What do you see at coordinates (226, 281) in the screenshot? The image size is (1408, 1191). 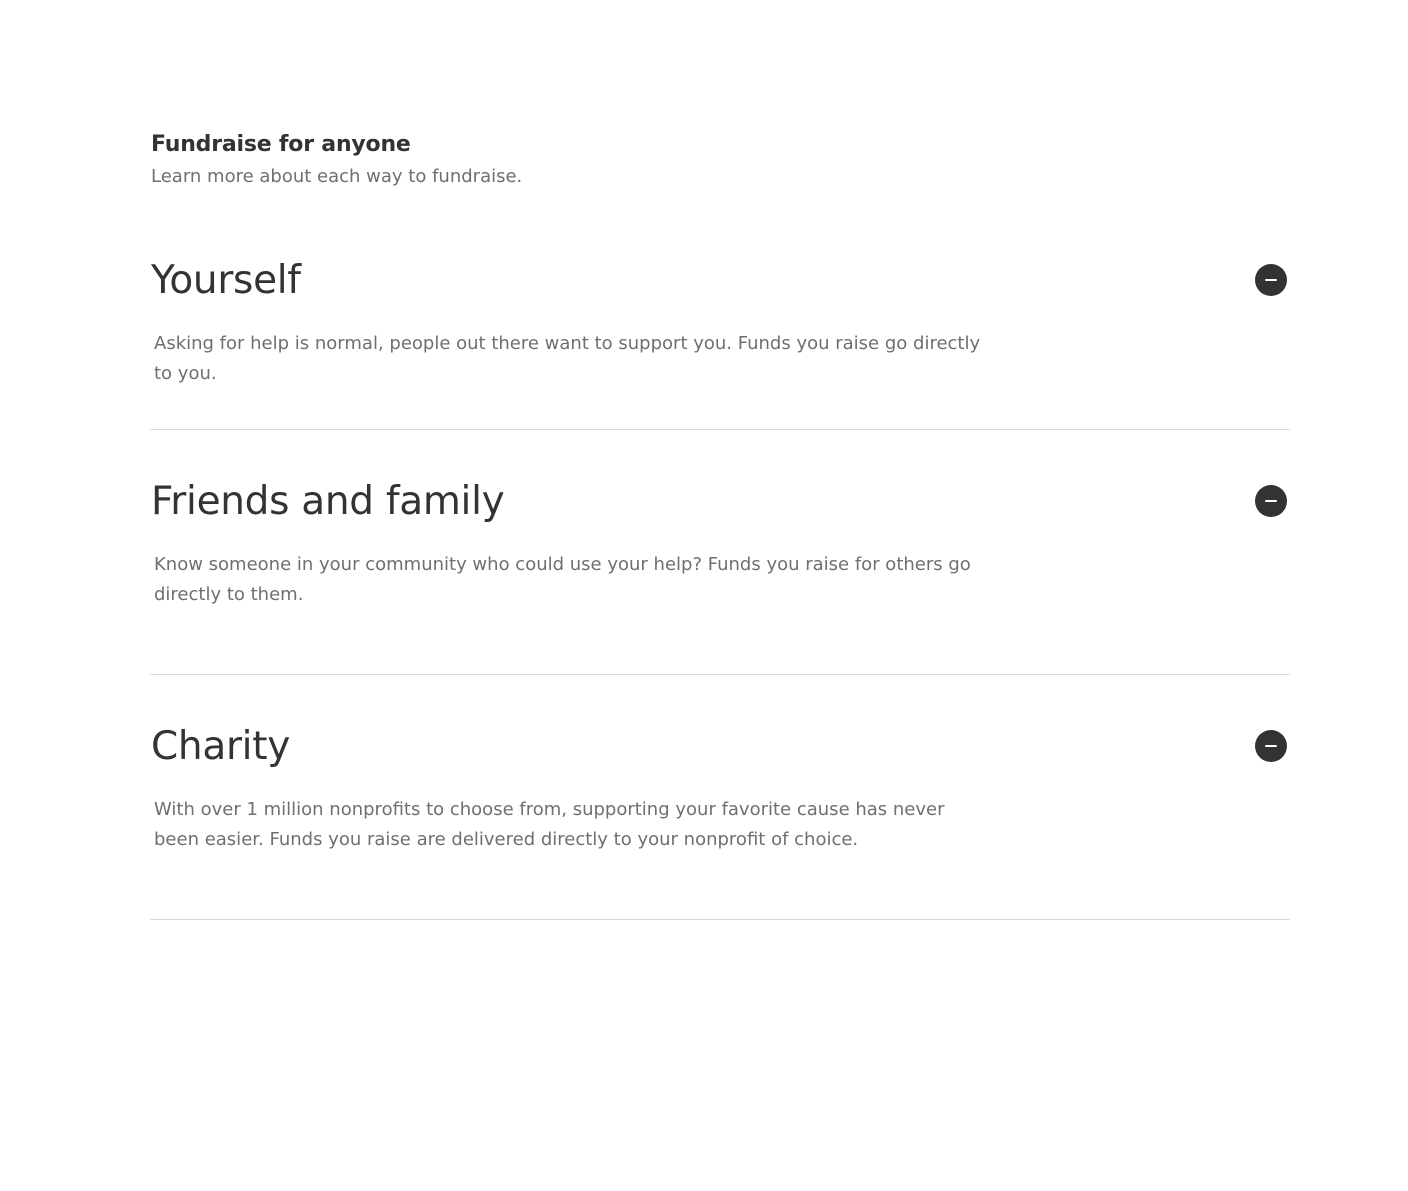 I see `accordion-title-yourself: Yourself` at bounding box center [226, 281].